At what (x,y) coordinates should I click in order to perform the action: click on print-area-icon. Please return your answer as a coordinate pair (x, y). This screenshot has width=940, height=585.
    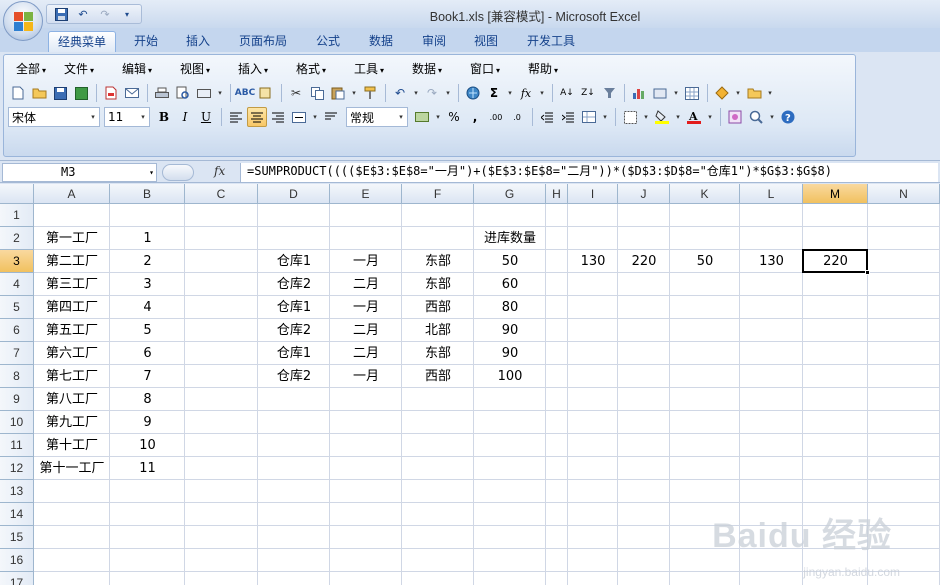
    Looking at the image, I should click on (204, 93).